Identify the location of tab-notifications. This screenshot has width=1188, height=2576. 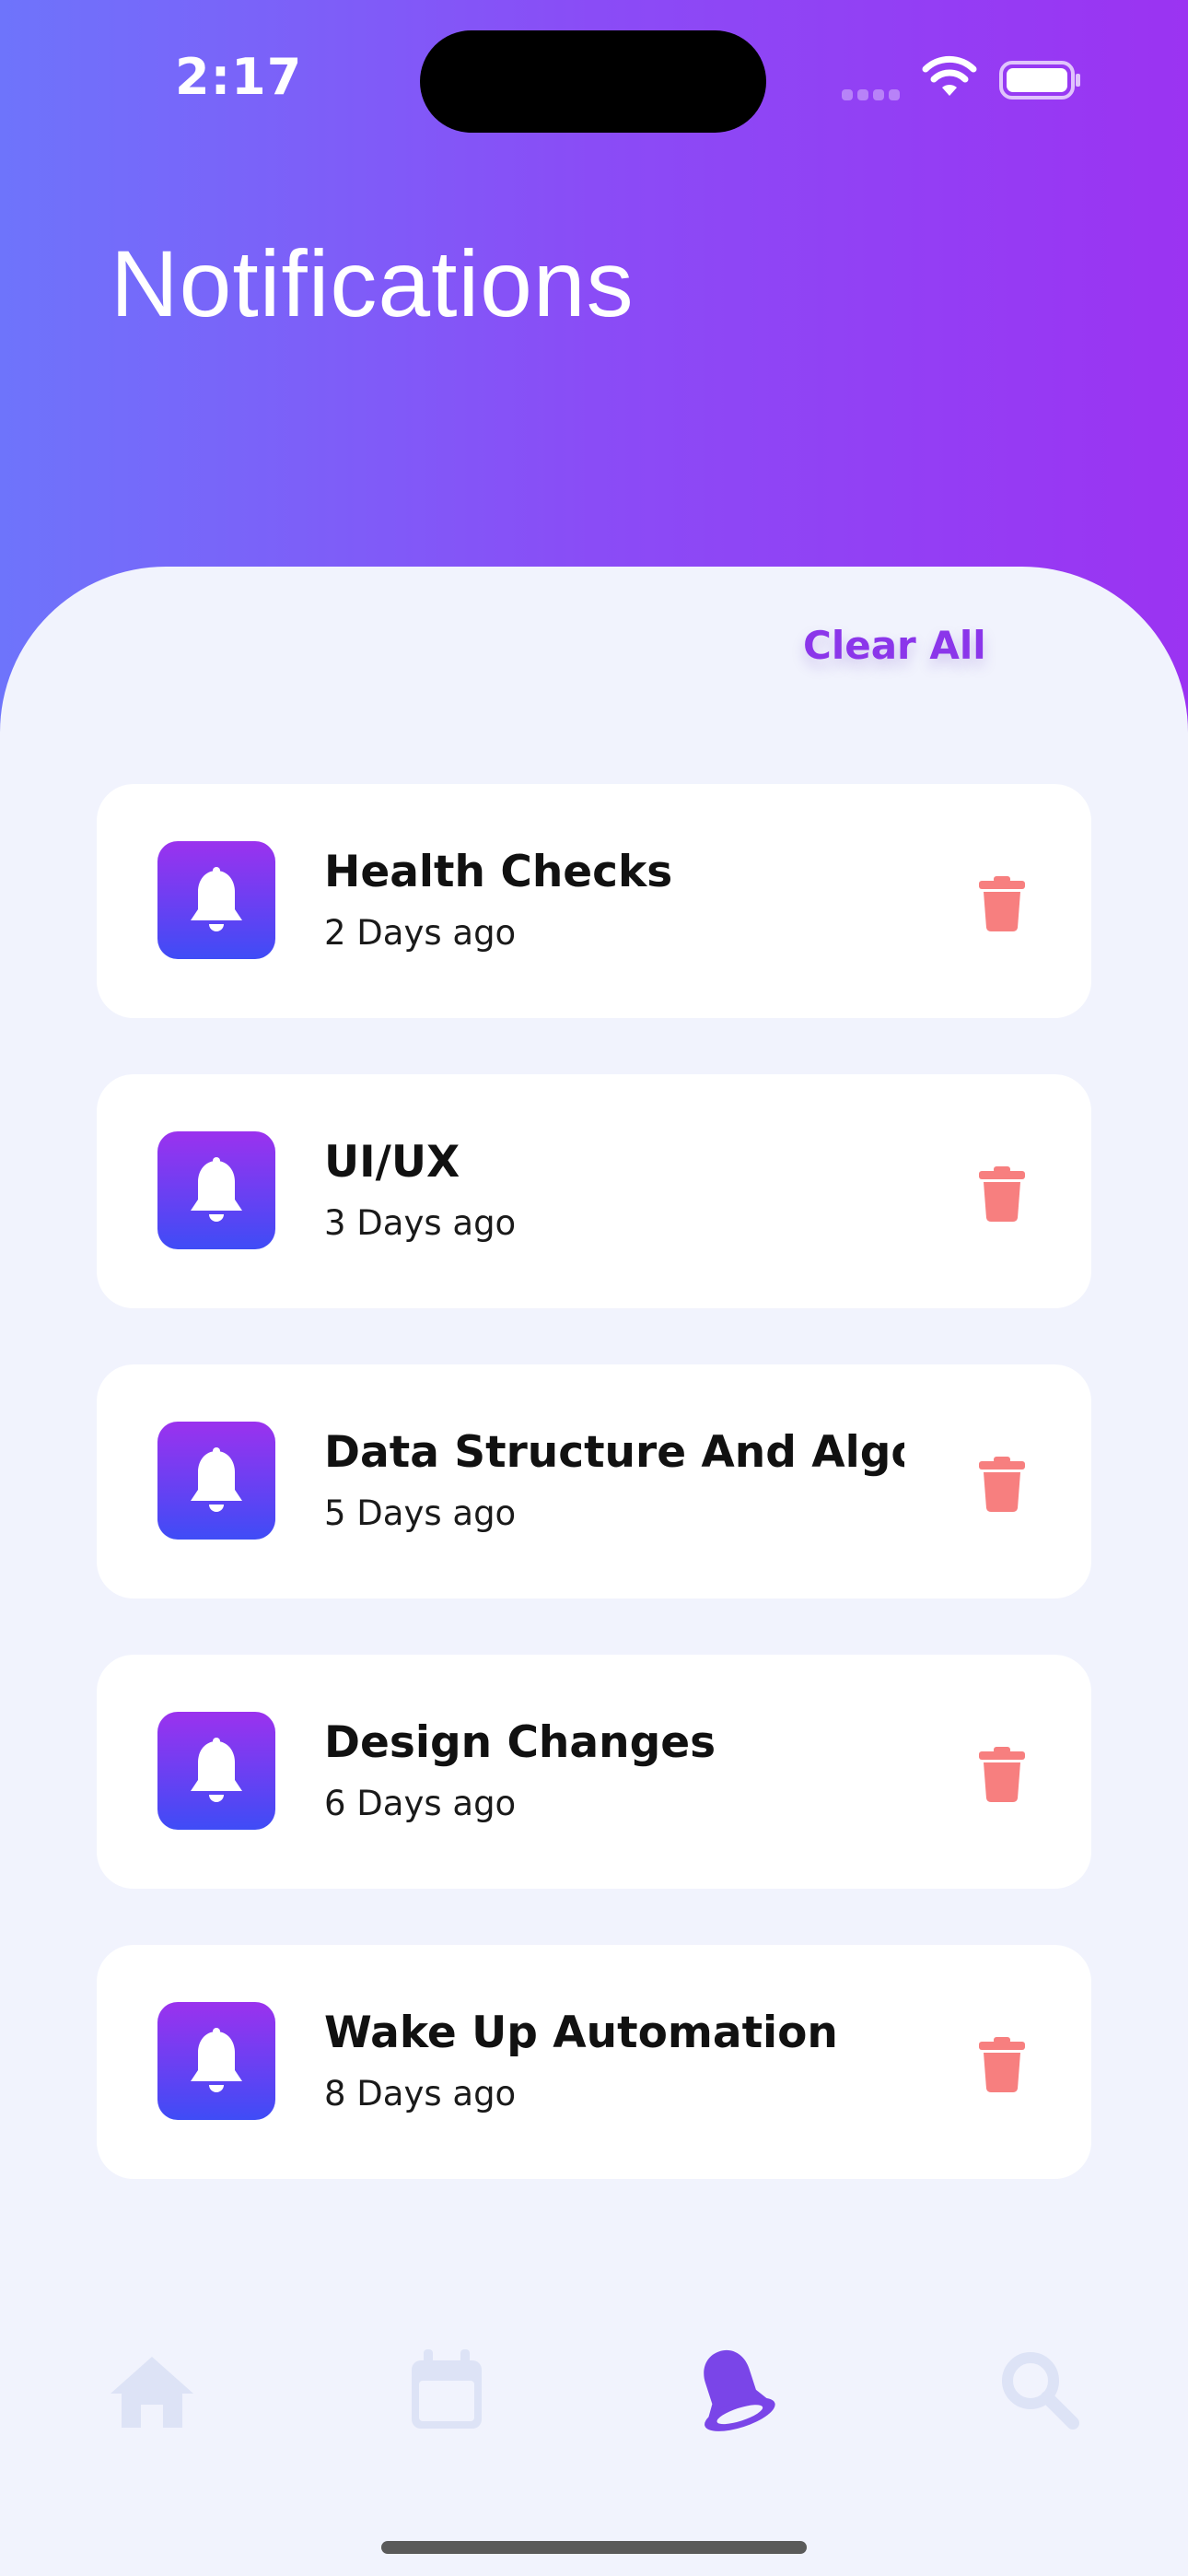
(732, 2390).